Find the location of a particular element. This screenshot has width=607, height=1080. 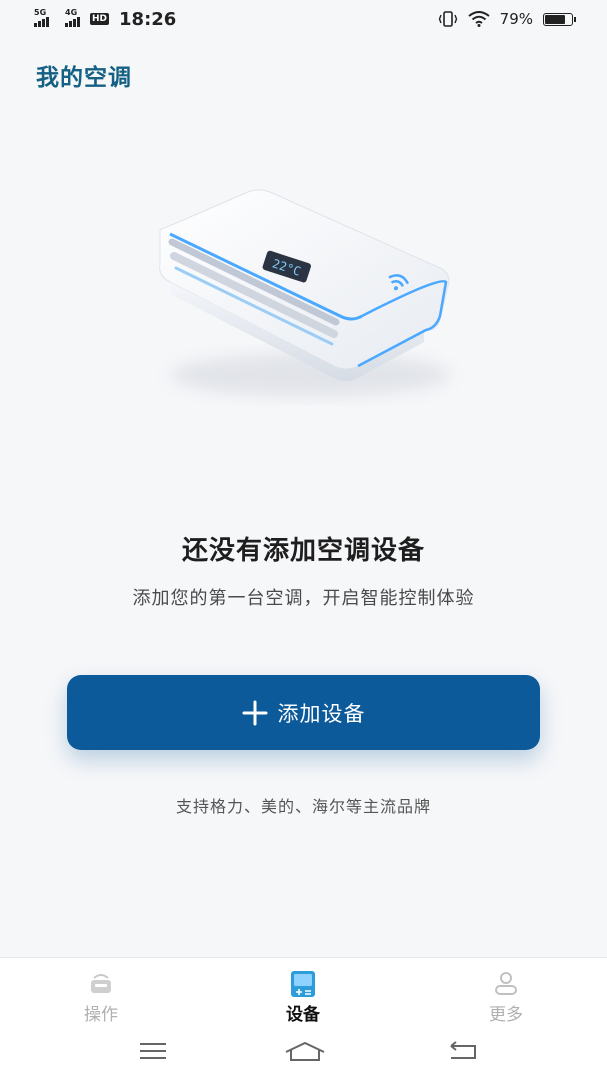

add-device-button: 添加设备 is located at coordinates (303, 712).